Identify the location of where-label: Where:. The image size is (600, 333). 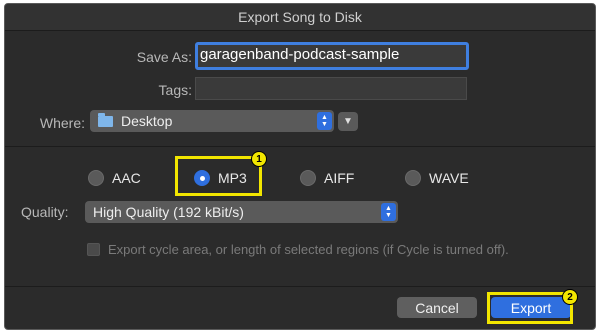
(62, 123).